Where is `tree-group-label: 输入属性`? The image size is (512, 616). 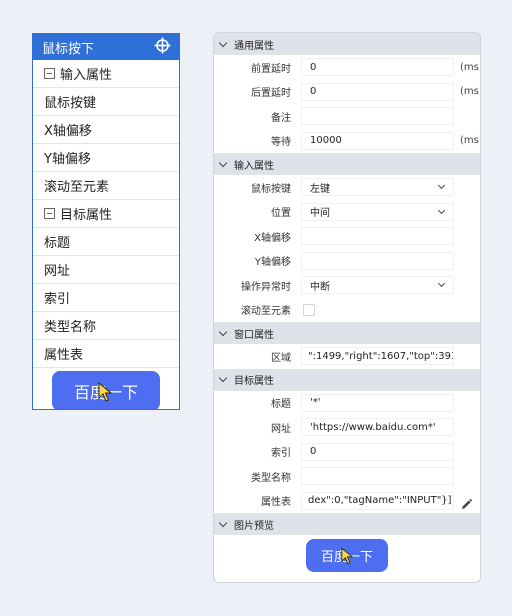
tree-group-label: 输入属性 is located at coordinates (86, 75).